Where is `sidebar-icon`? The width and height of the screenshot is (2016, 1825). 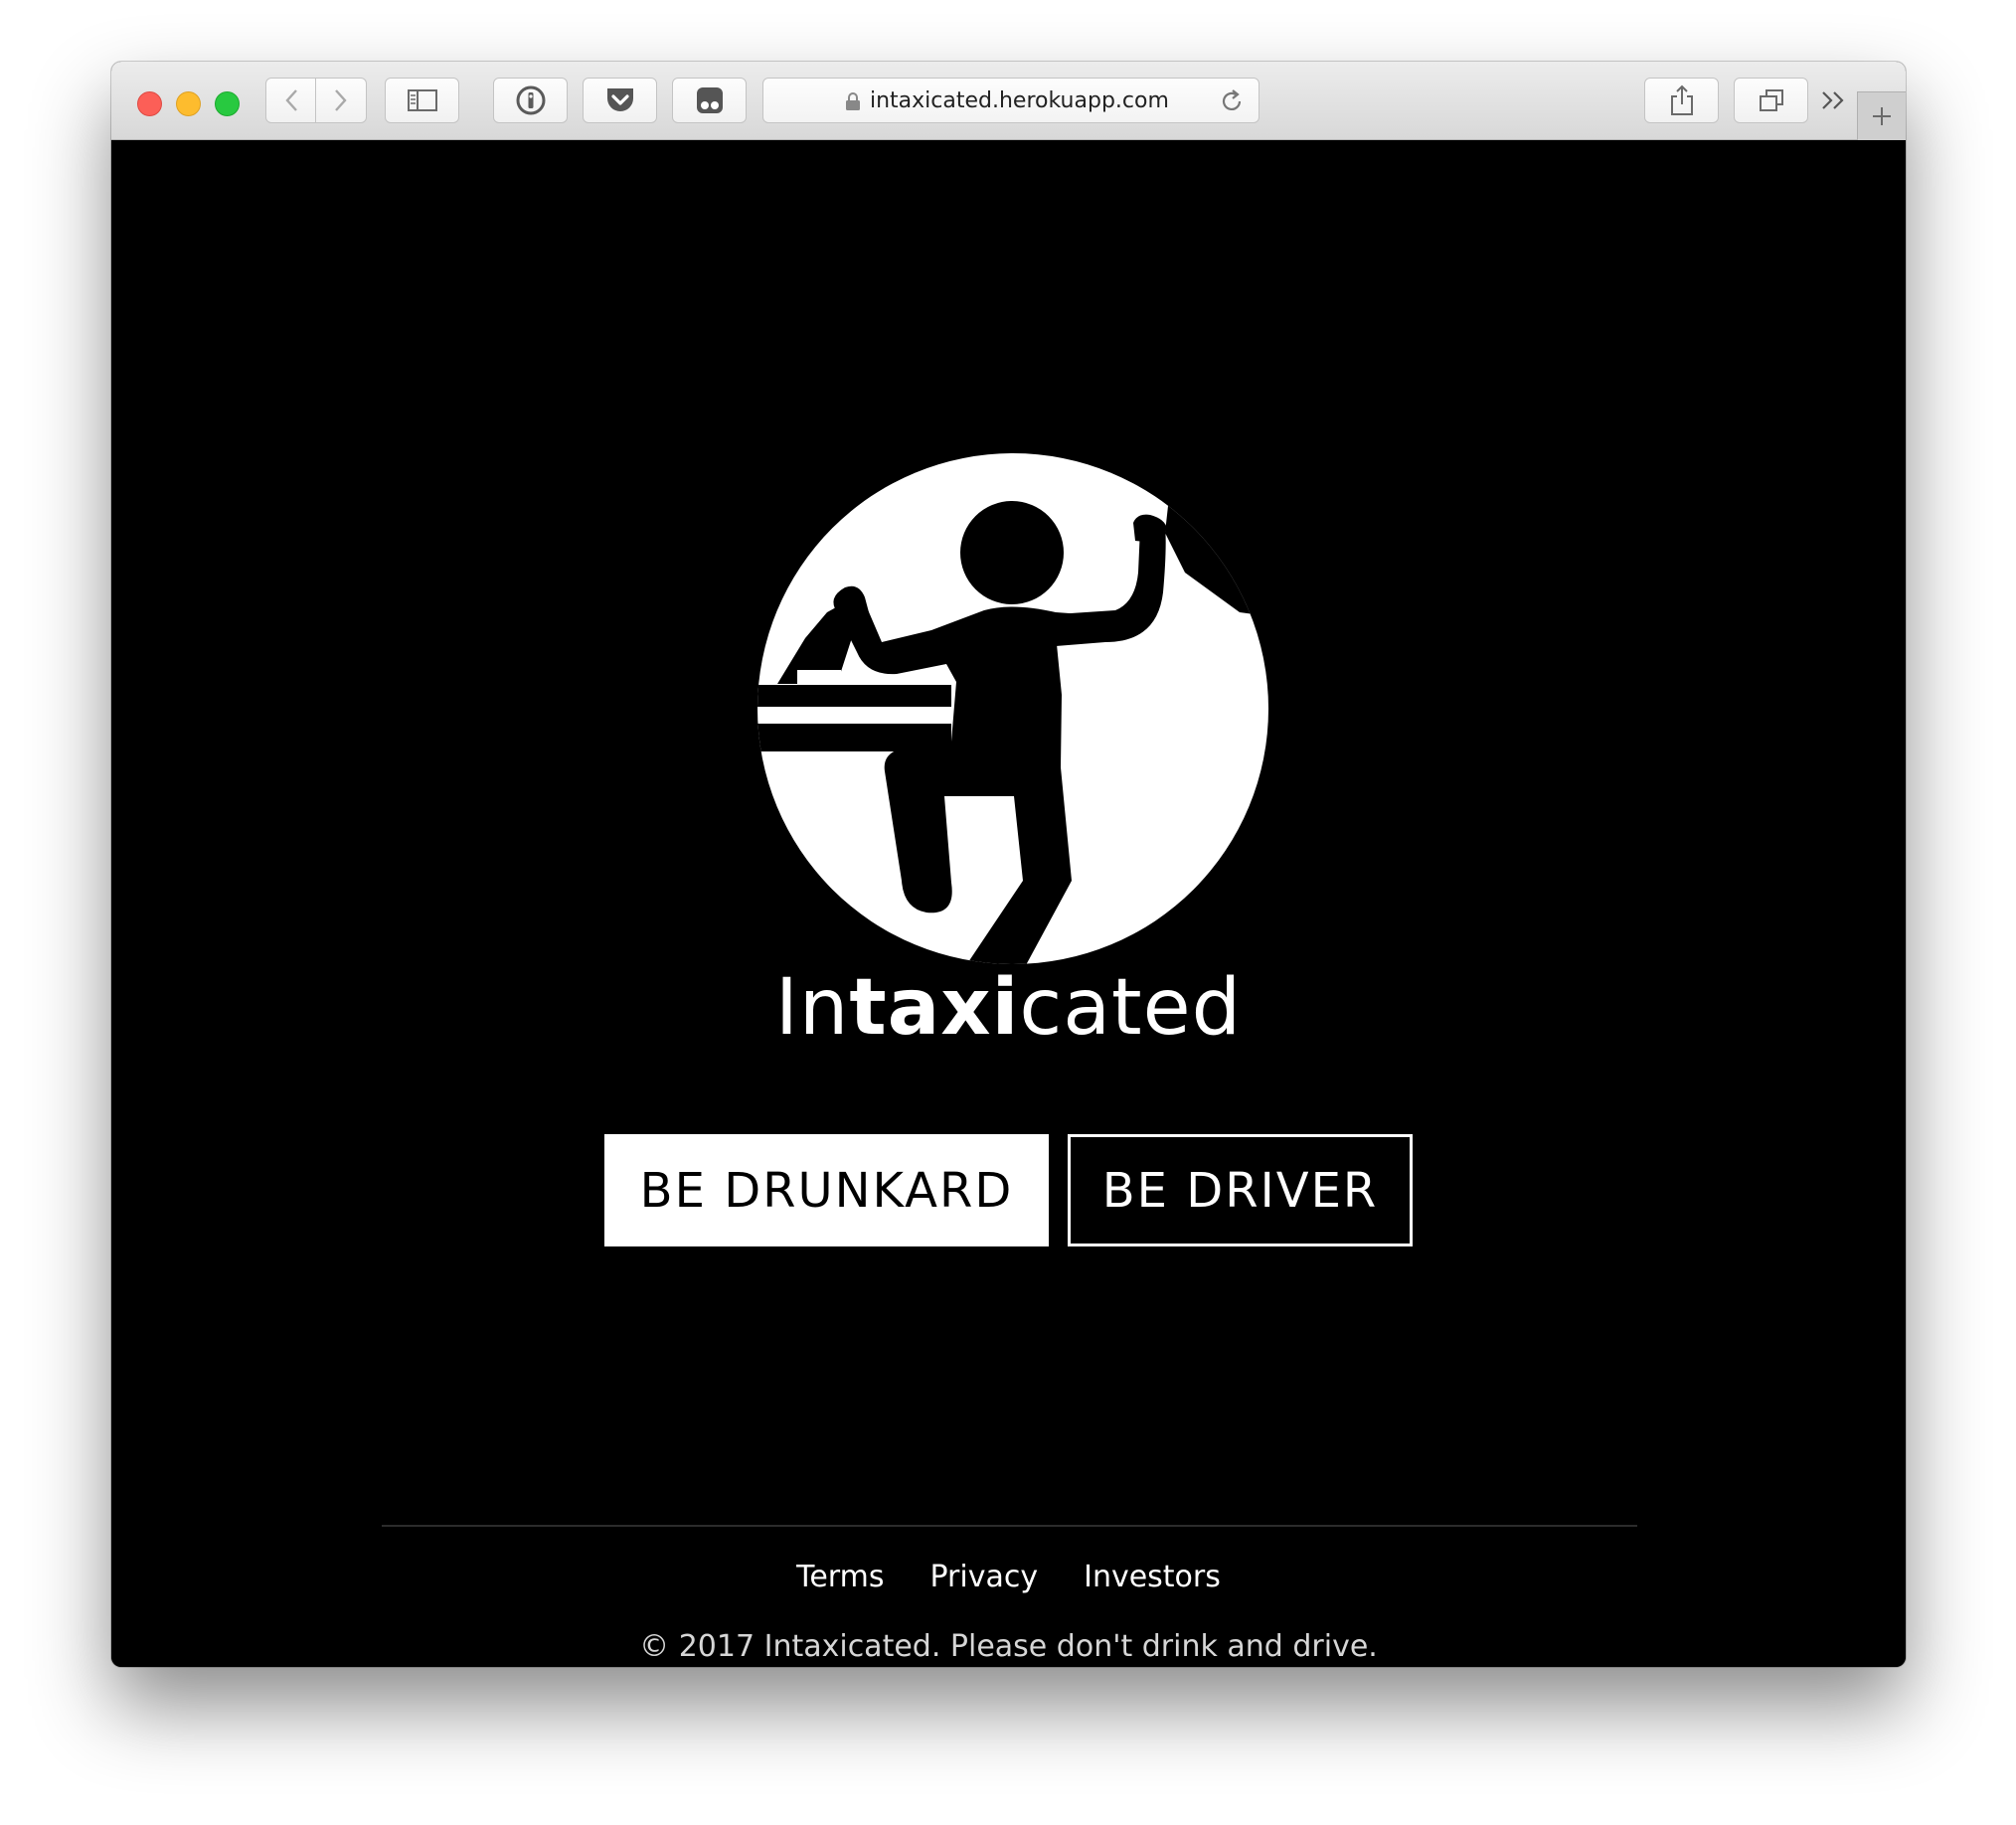
sidebar-icon is located at coordinates (422, 100).